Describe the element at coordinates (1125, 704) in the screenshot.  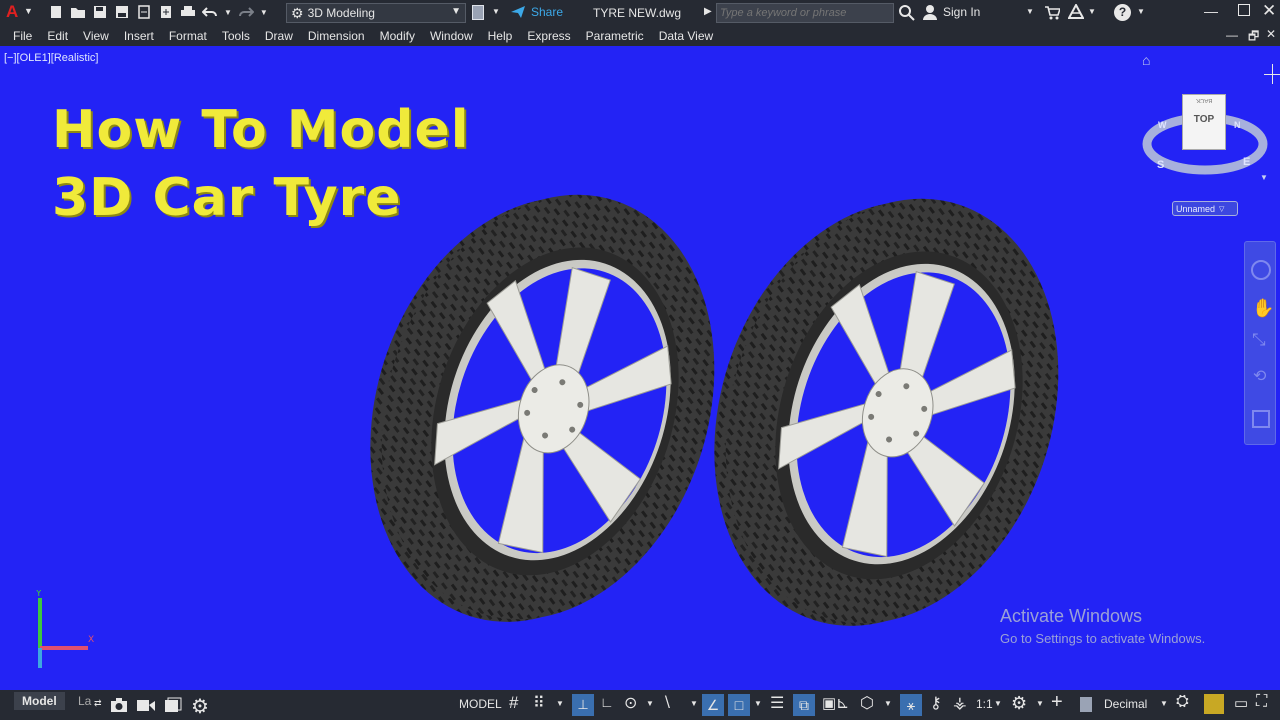
I see `units-label: Decimal` at that location.